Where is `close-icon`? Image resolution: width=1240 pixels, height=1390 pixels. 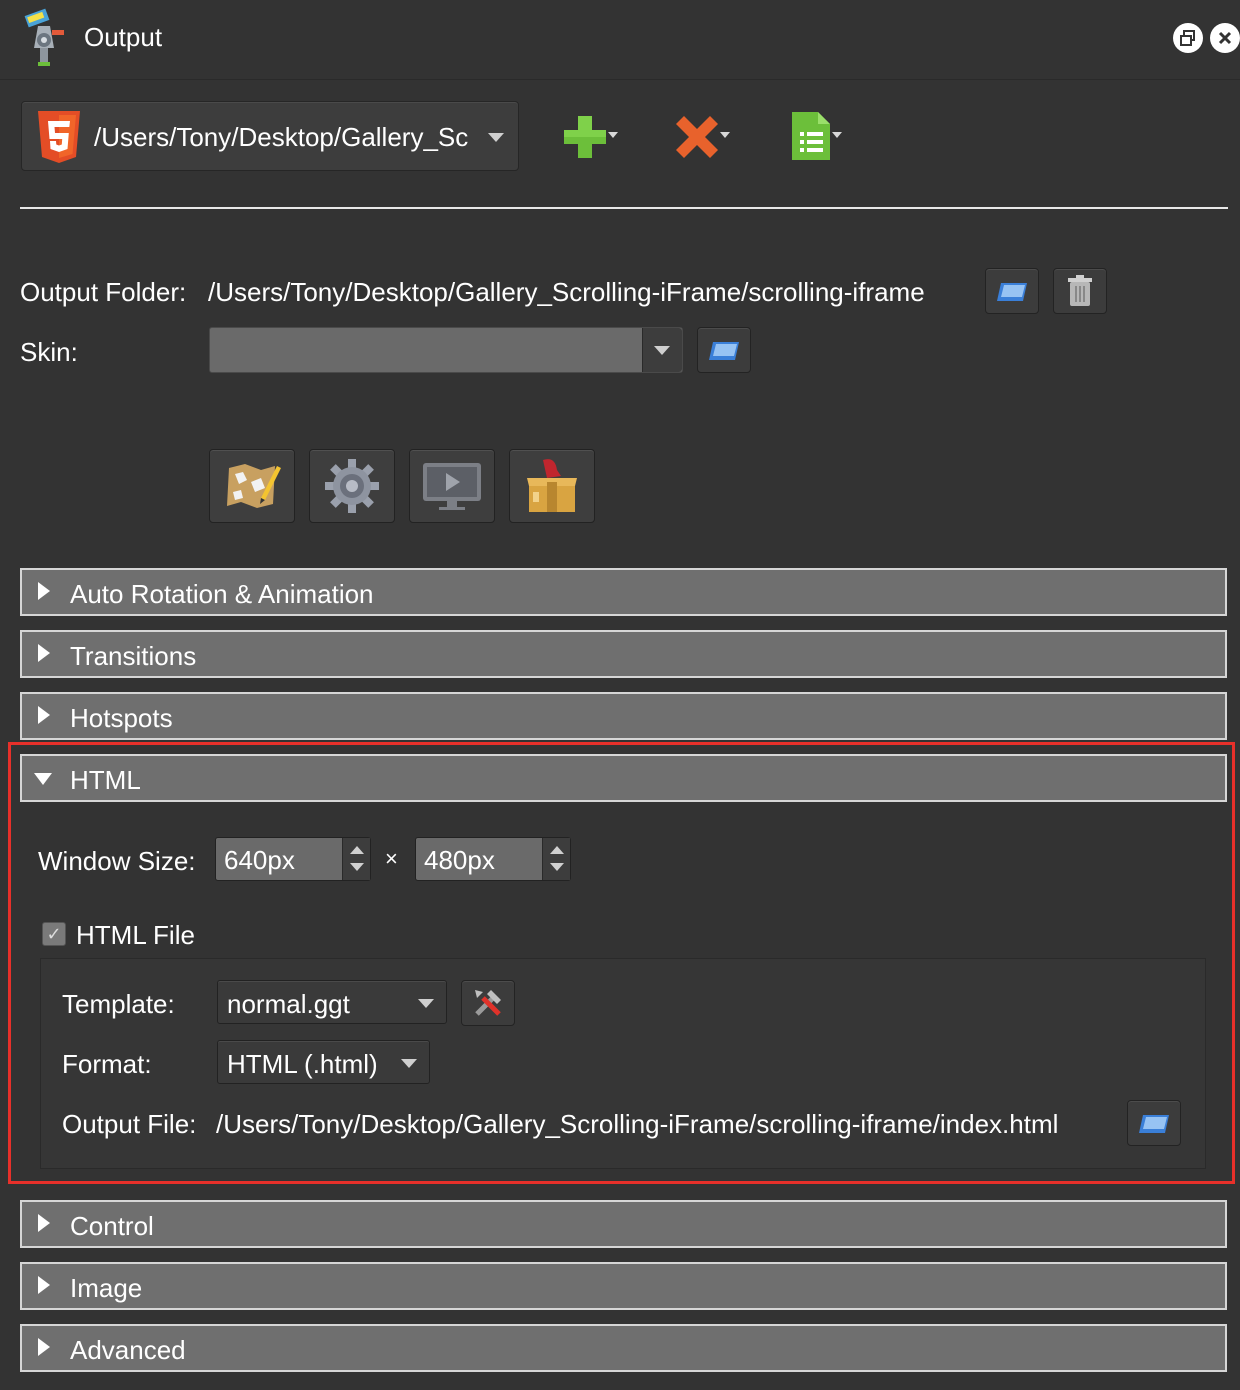
close-icon is located at coordinates (1225, 38).